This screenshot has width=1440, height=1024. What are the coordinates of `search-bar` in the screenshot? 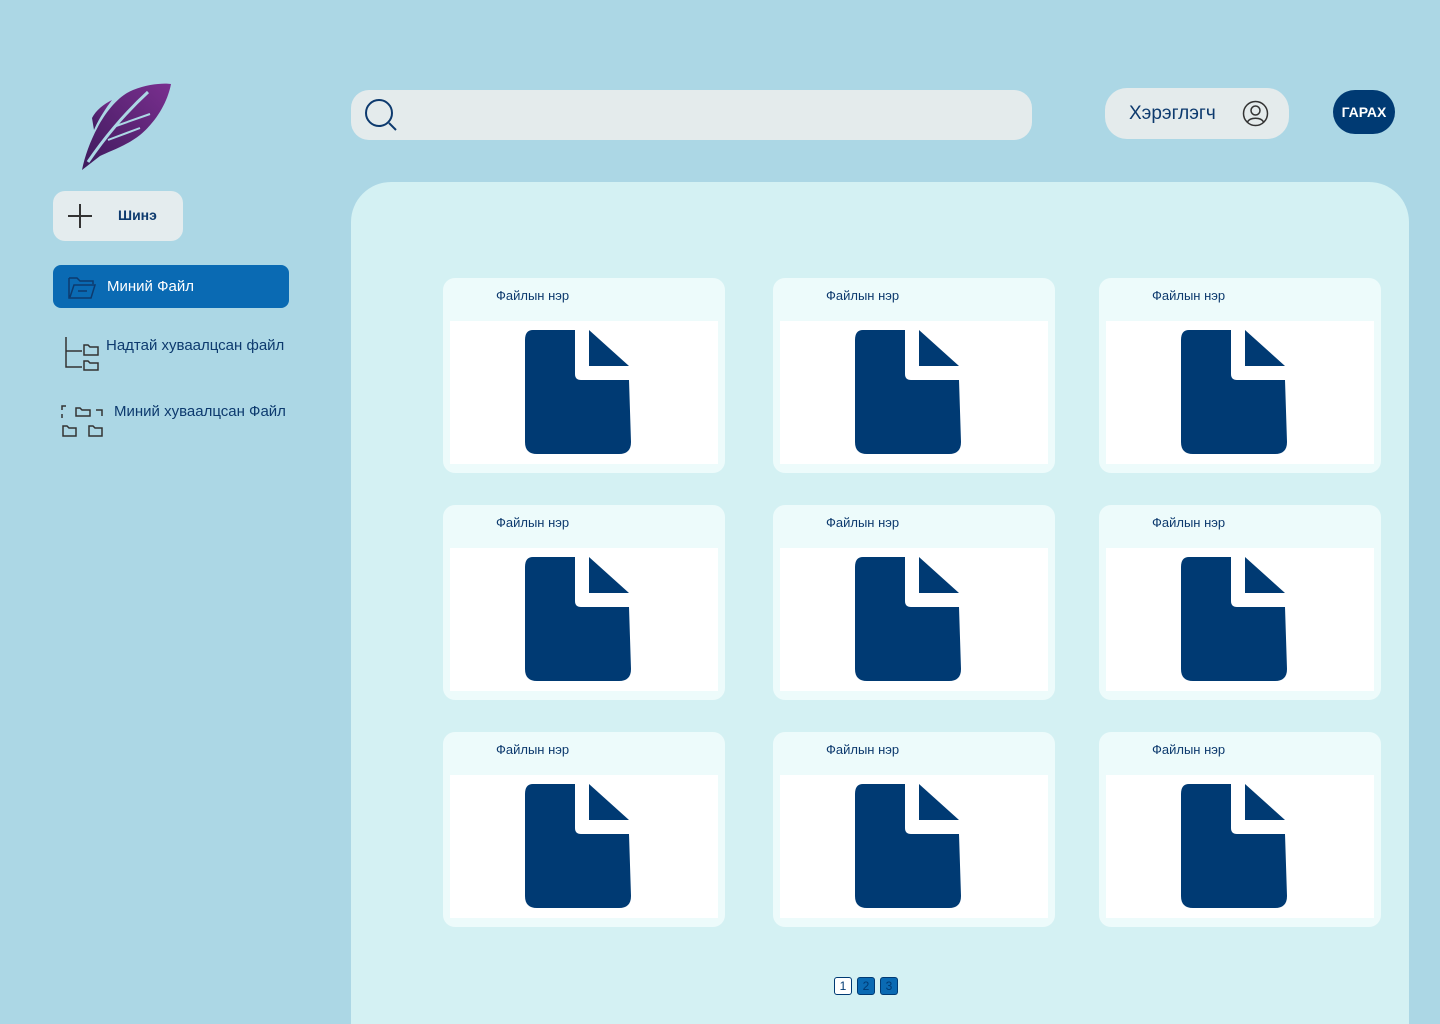 It's located at (691, 115).